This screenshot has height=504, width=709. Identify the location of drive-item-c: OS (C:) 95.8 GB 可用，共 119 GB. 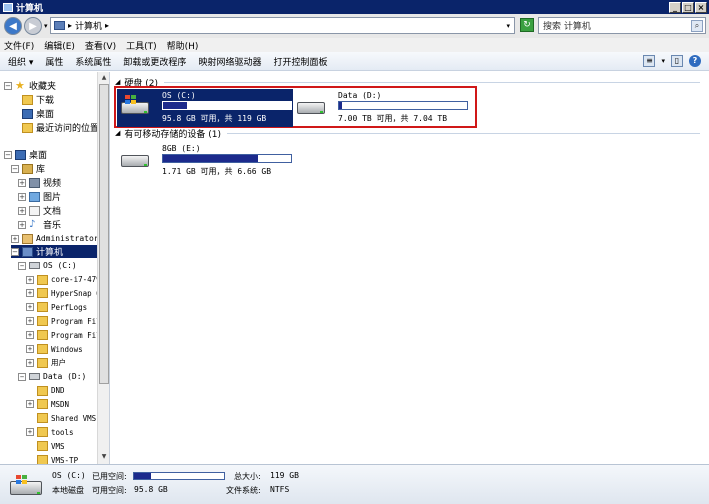
(205, 108).